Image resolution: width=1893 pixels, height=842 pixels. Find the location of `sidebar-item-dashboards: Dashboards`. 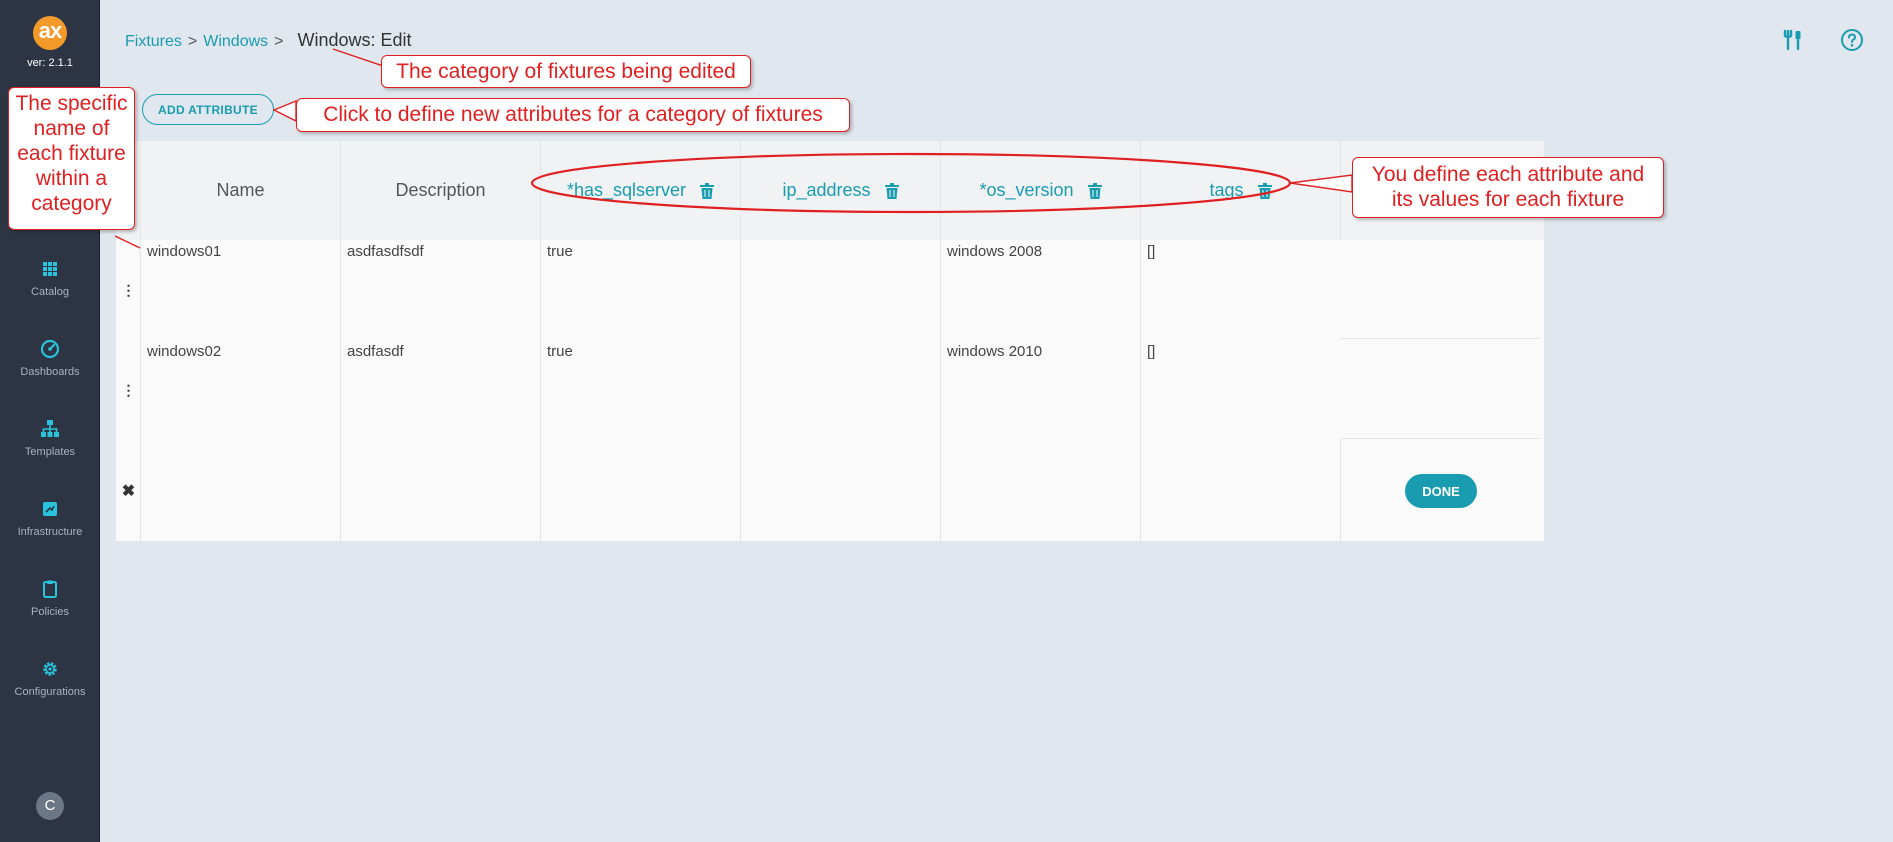

sidebar-item-dashboards: Dashboards is located at coordinates (50, 367).